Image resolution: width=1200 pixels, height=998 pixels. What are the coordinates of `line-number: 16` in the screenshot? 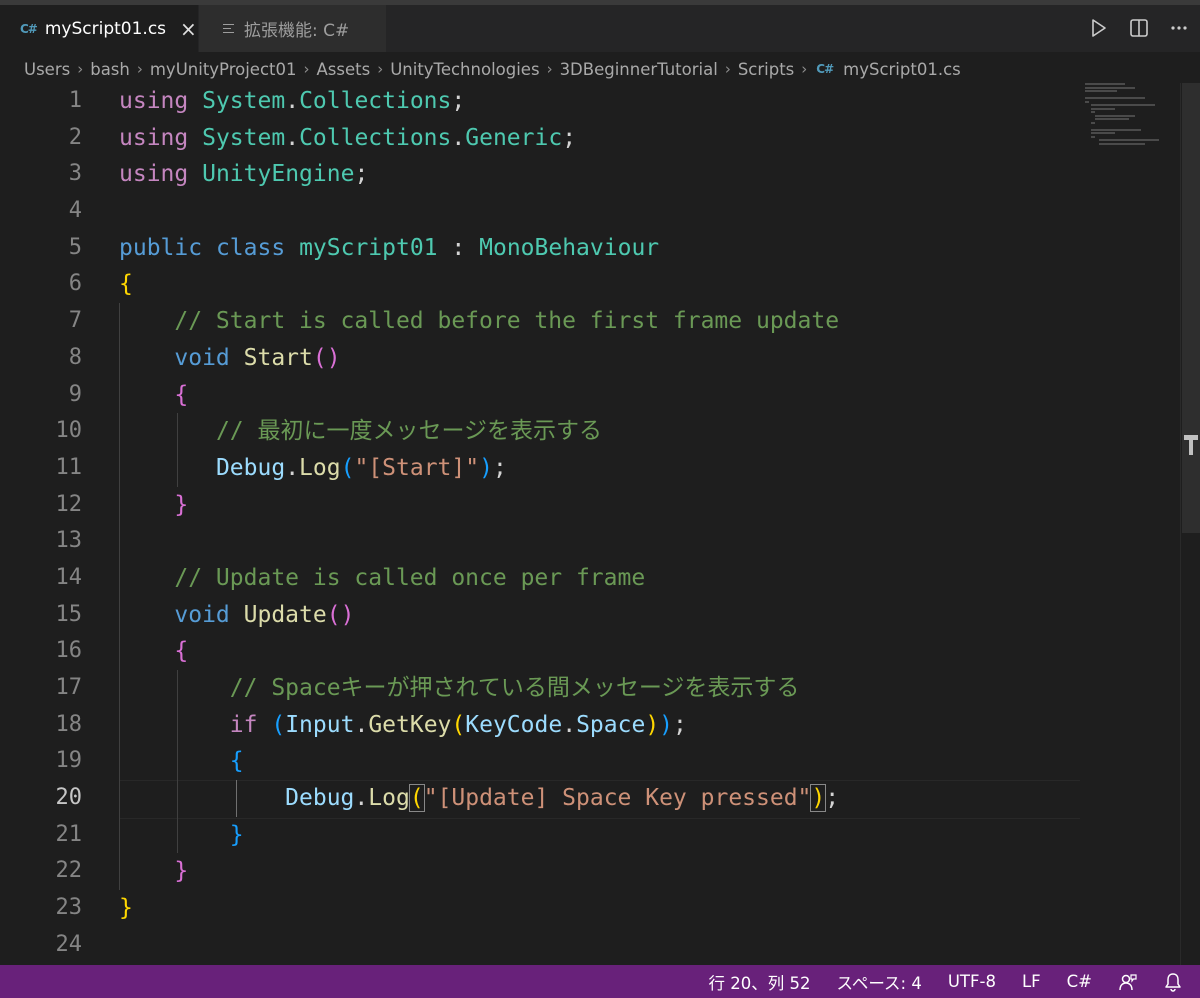 It's located at (69, 651).